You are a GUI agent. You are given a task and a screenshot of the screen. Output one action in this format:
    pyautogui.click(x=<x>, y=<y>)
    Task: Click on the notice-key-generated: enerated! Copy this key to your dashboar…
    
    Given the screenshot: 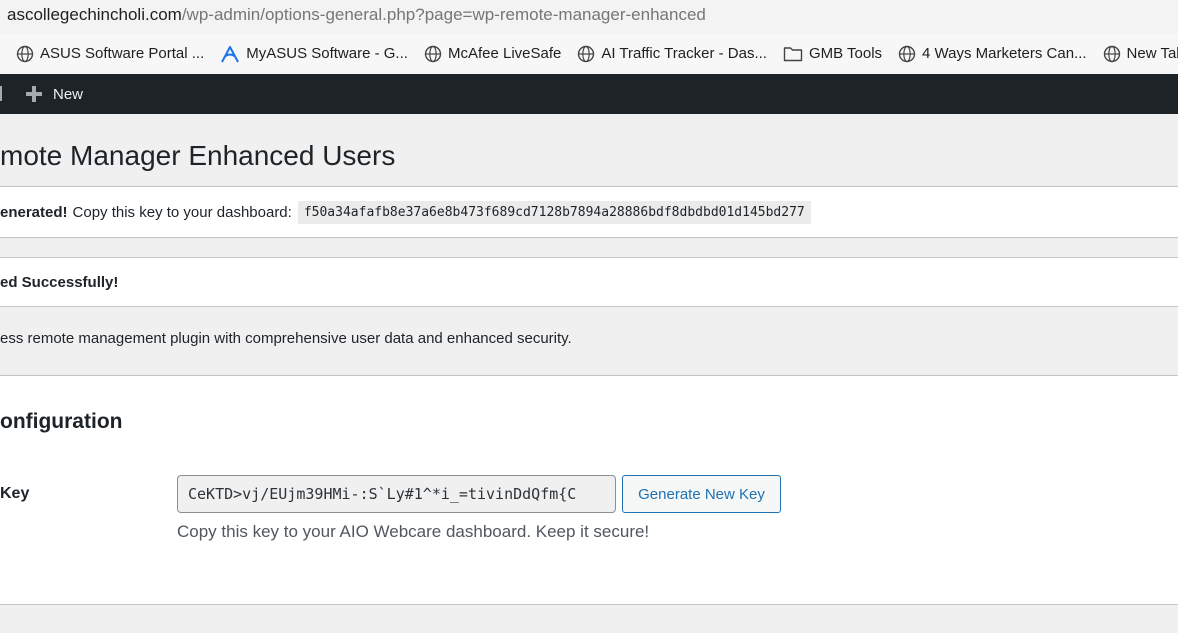 What is the action you would take?
    pyautogui.click(x=589, y=212)
    